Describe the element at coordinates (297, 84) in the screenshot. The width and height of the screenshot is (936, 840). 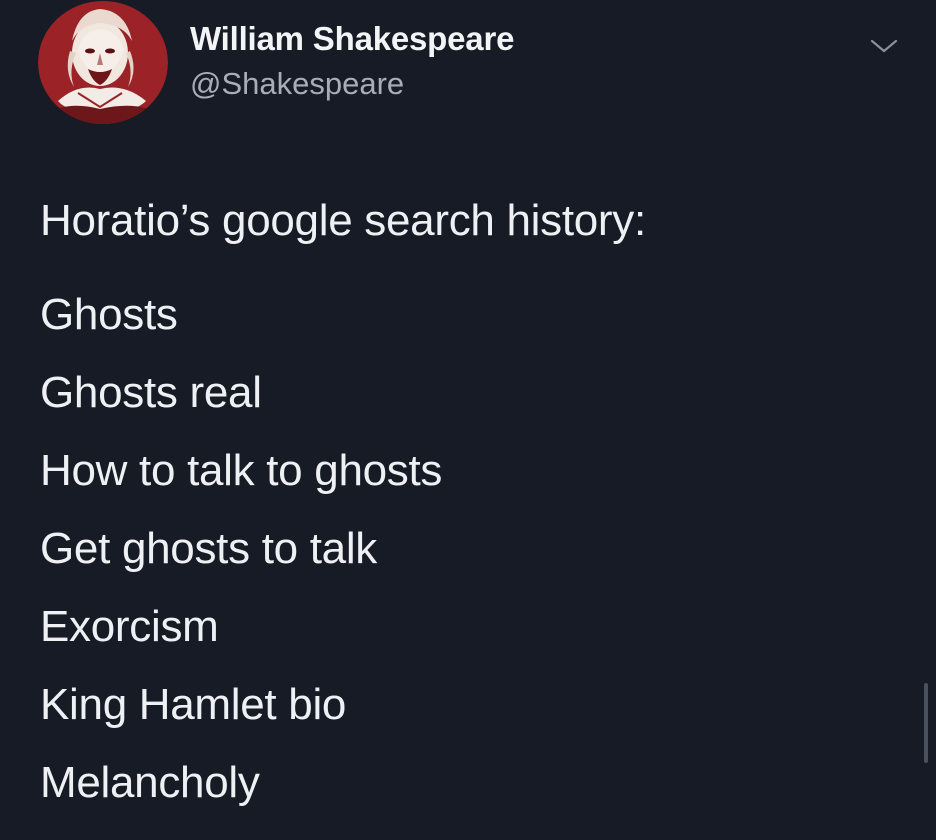
I see `author-handle: @Shakespeare` at that location.